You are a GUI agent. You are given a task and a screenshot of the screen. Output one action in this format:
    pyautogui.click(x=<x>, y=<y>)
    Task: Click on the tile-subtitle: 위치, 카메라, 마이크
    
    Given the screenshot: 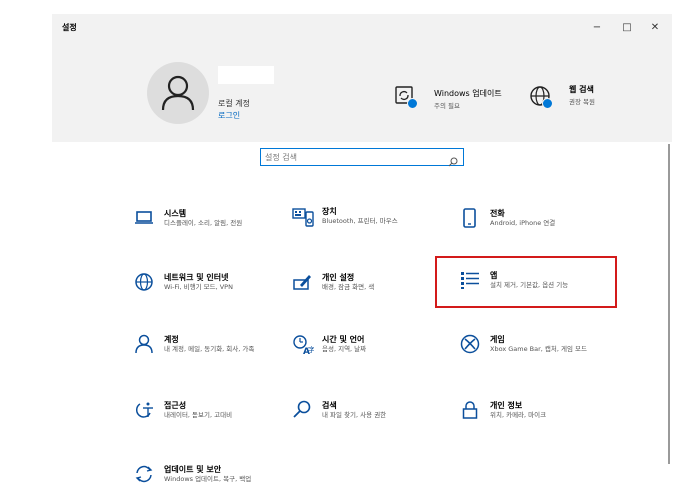 What is the action you would take?
    pyautogui.click(x=518, y=415)
    